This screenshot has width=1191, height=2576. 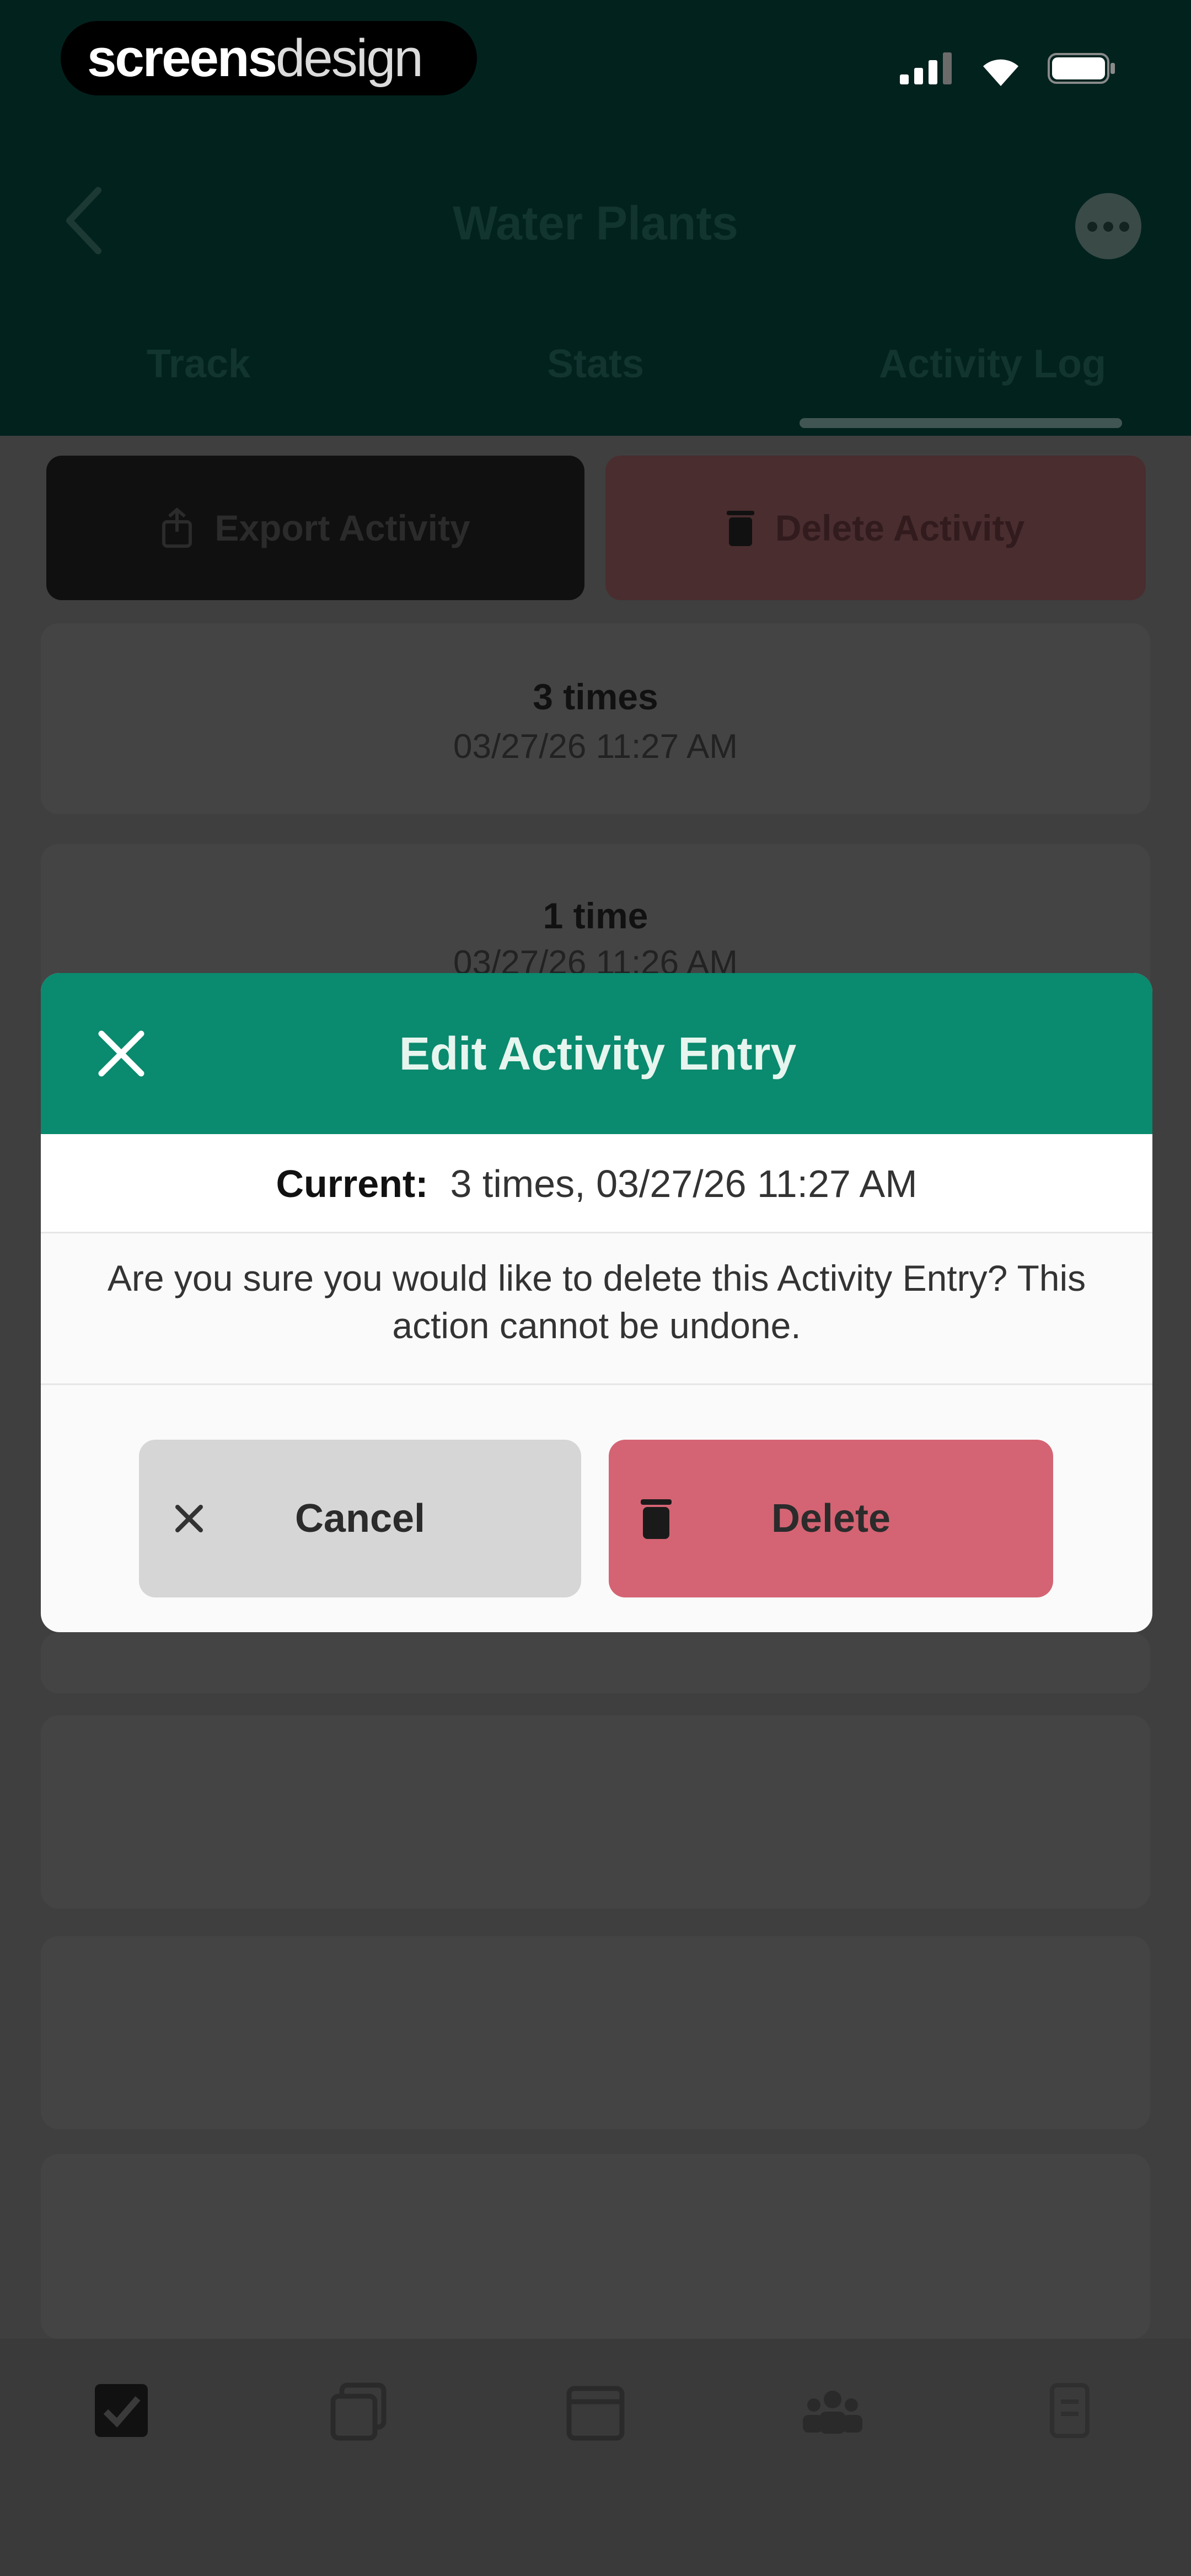 I want to click on calendar-icon, so click(x=595, y=2410).